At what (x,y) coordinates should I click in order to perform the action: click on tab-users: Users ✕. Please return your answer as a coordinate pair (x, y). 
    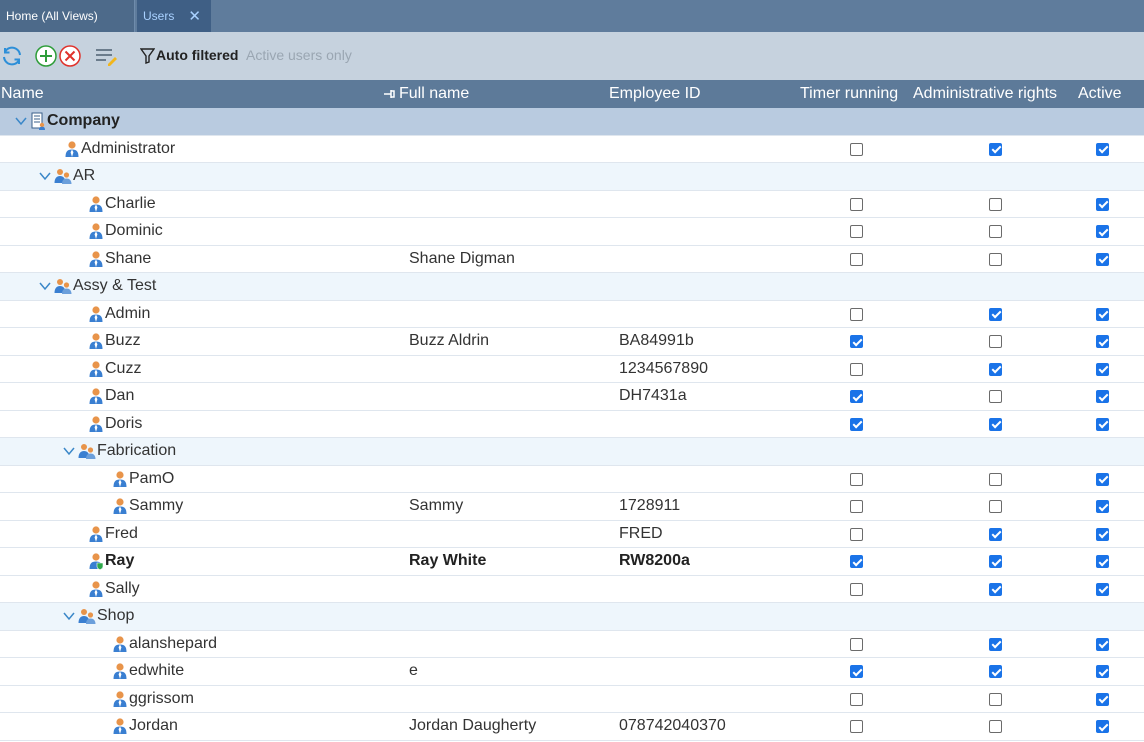
    Looking at the image, I should click on (174, 16).